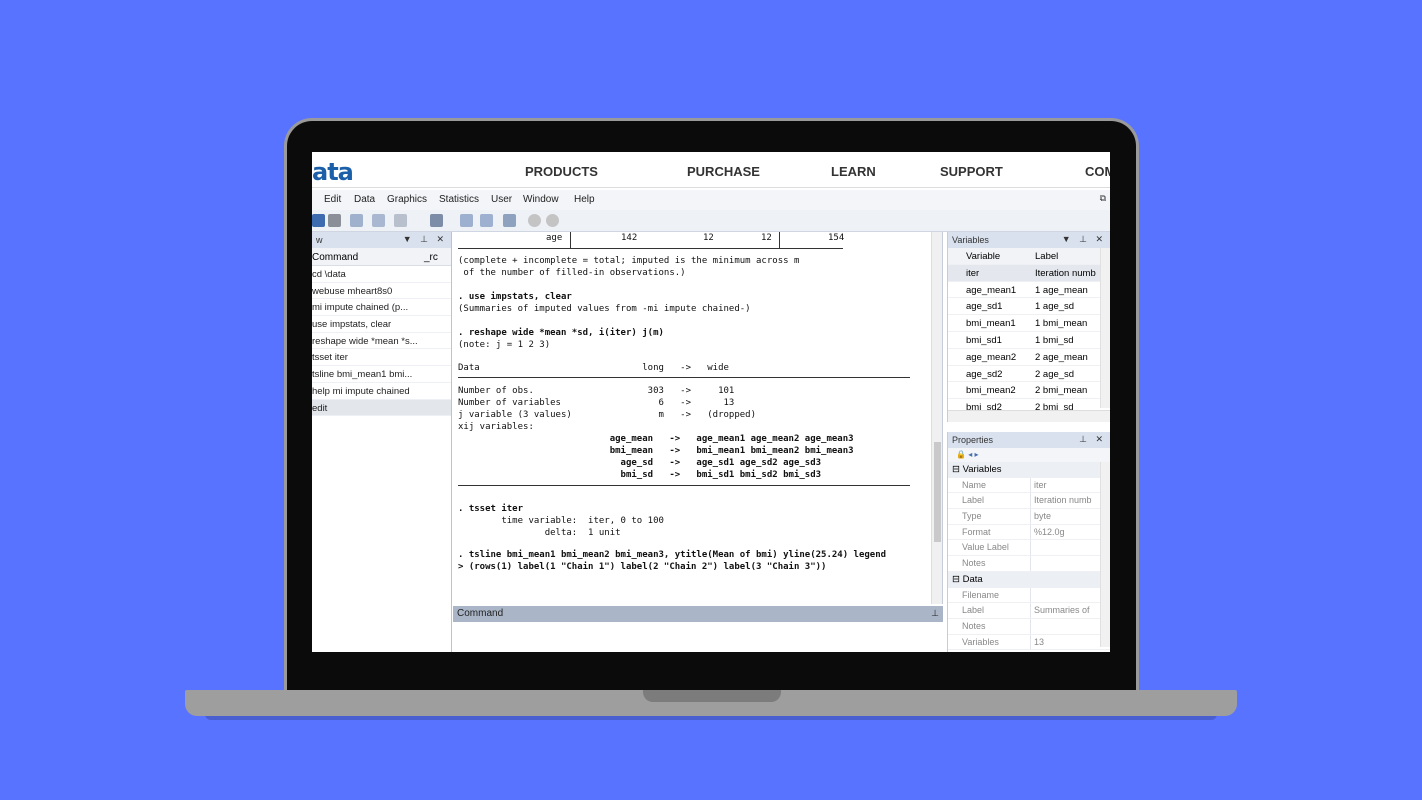 This screenshot has height=800, width=1422. I want to click on variable-name: age_mean2, so click(991, 357).